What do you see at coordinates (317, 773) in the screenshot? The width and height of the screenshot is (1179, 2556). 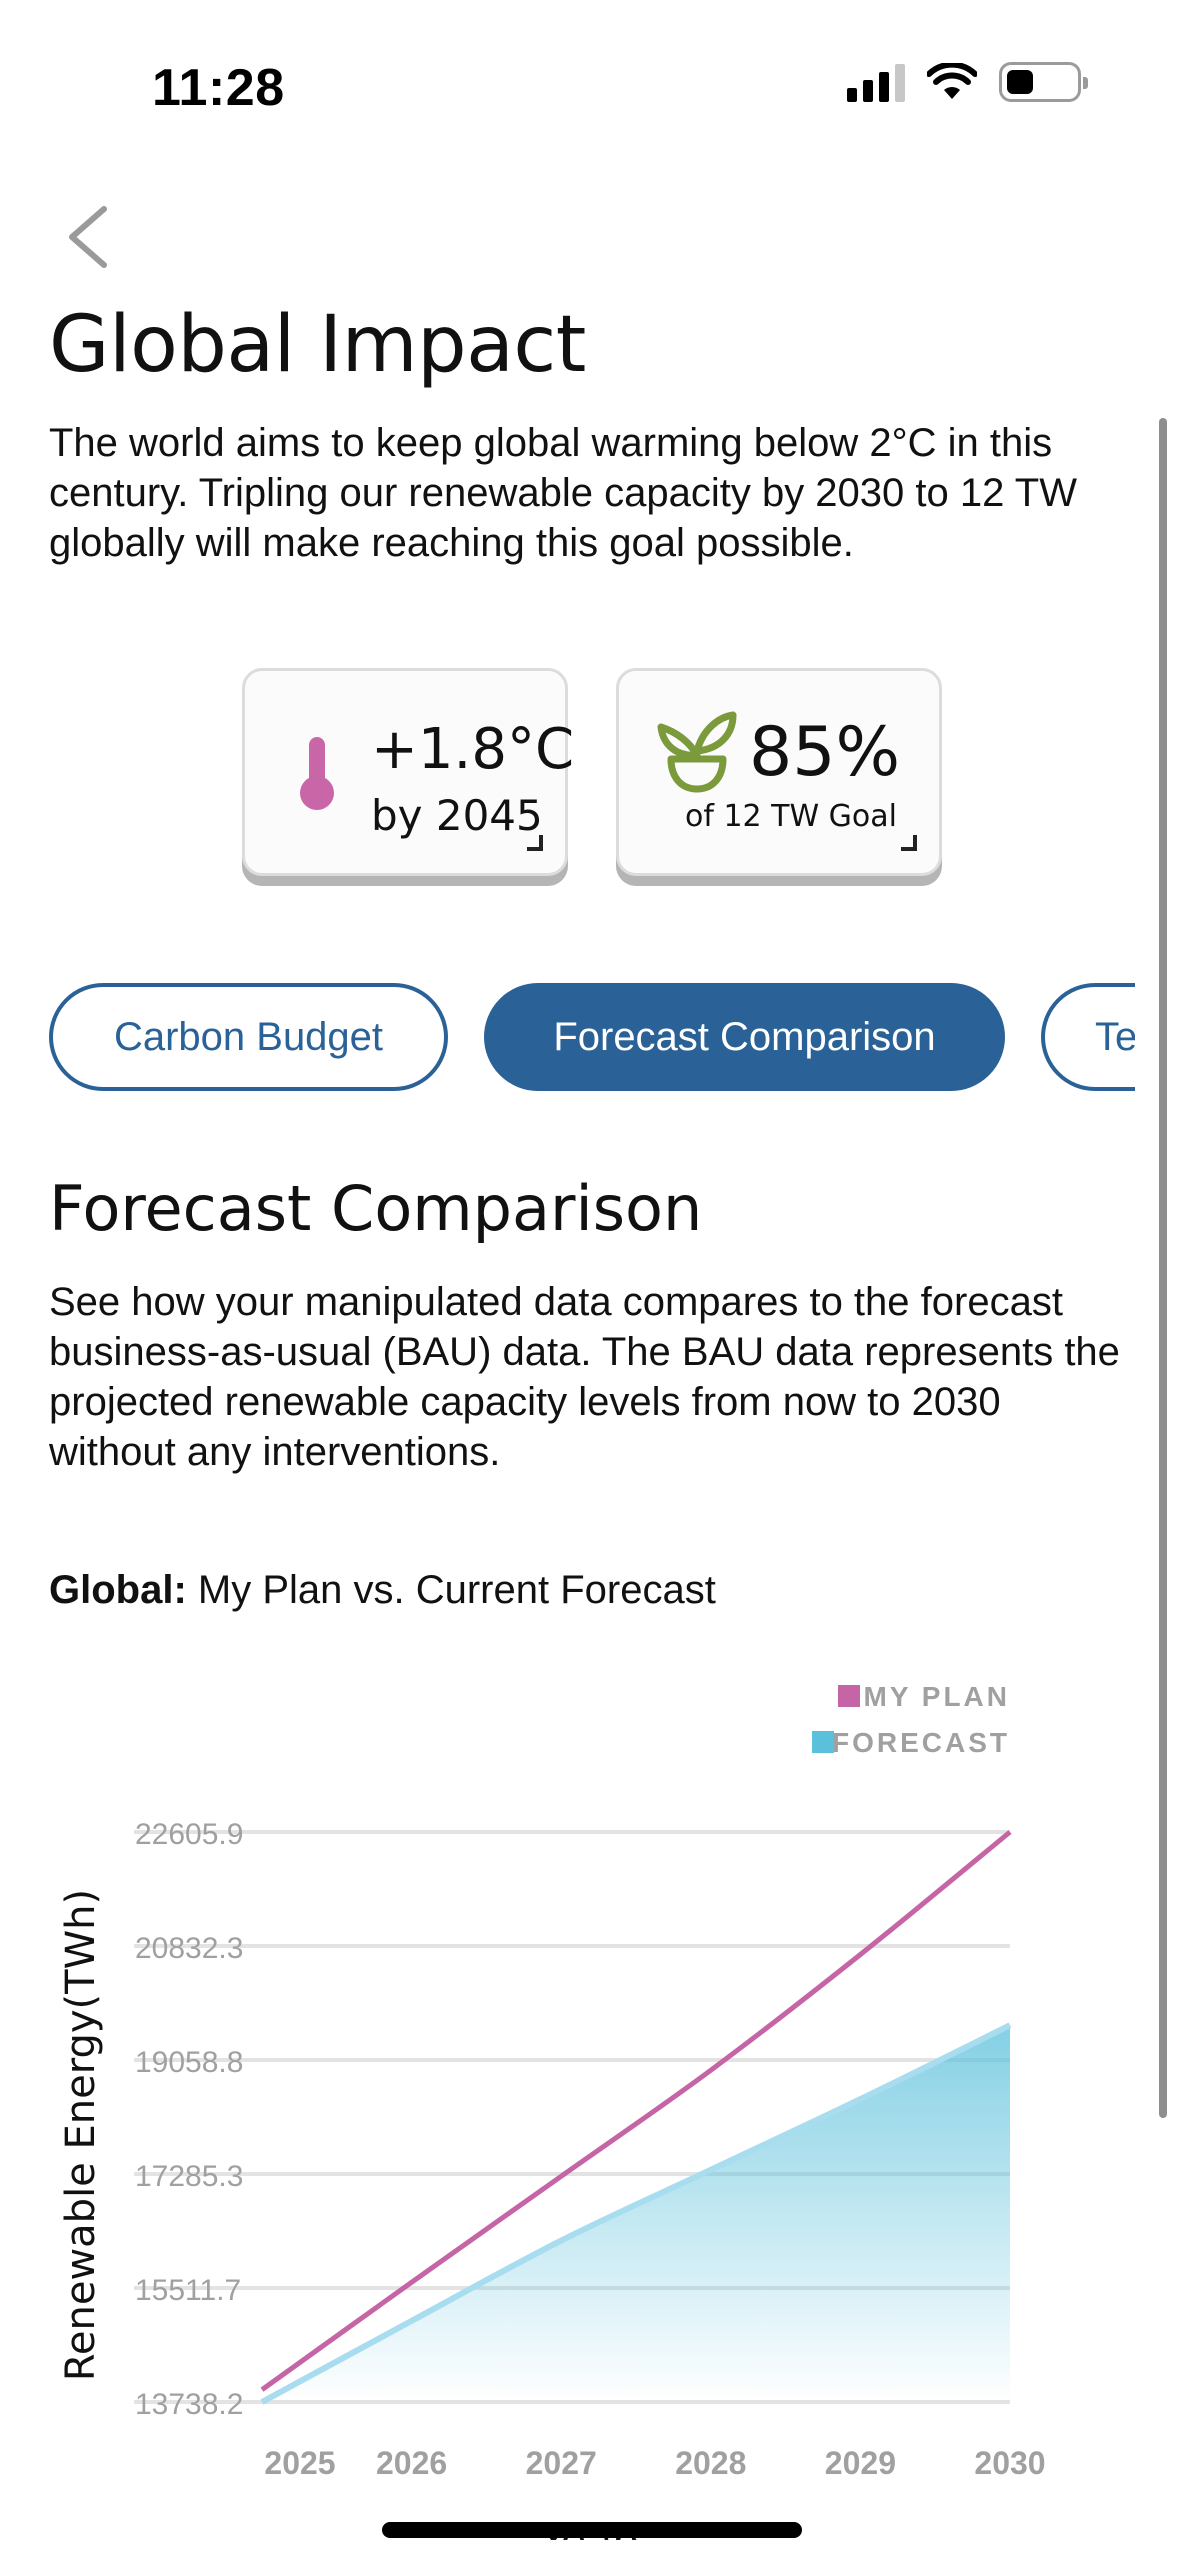 I see `thermometer-icon` at bounding box center [317, 773].